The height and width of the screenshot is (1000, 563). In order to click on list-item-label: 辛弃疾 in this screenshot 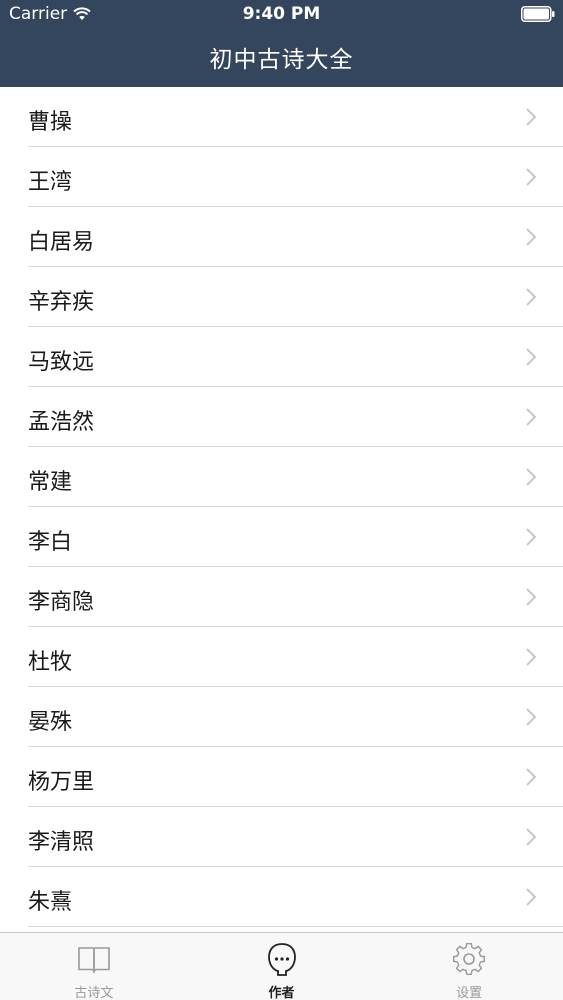, I will do `click(61, 302)`.